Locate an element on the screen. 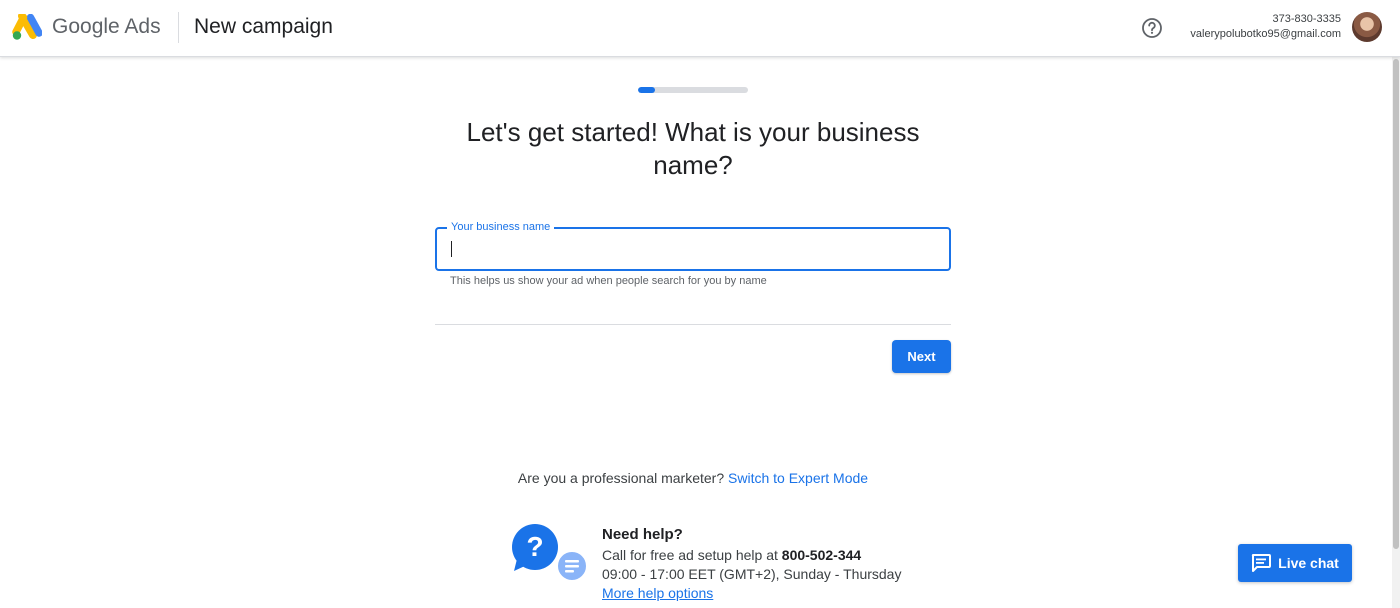 This screenshot has height=608, width=1400. help-circle-icon is located at coordinates (1152, 28).